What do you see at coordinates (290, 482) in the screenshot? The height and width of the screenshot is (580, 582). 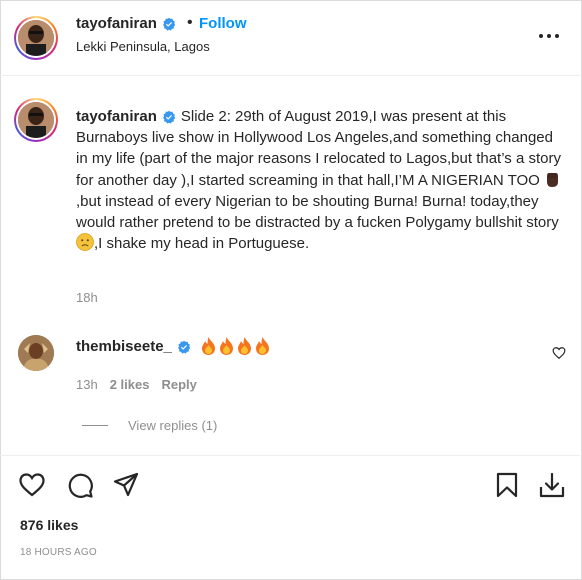 I see `action-bar` at bounding box center [290, 482].